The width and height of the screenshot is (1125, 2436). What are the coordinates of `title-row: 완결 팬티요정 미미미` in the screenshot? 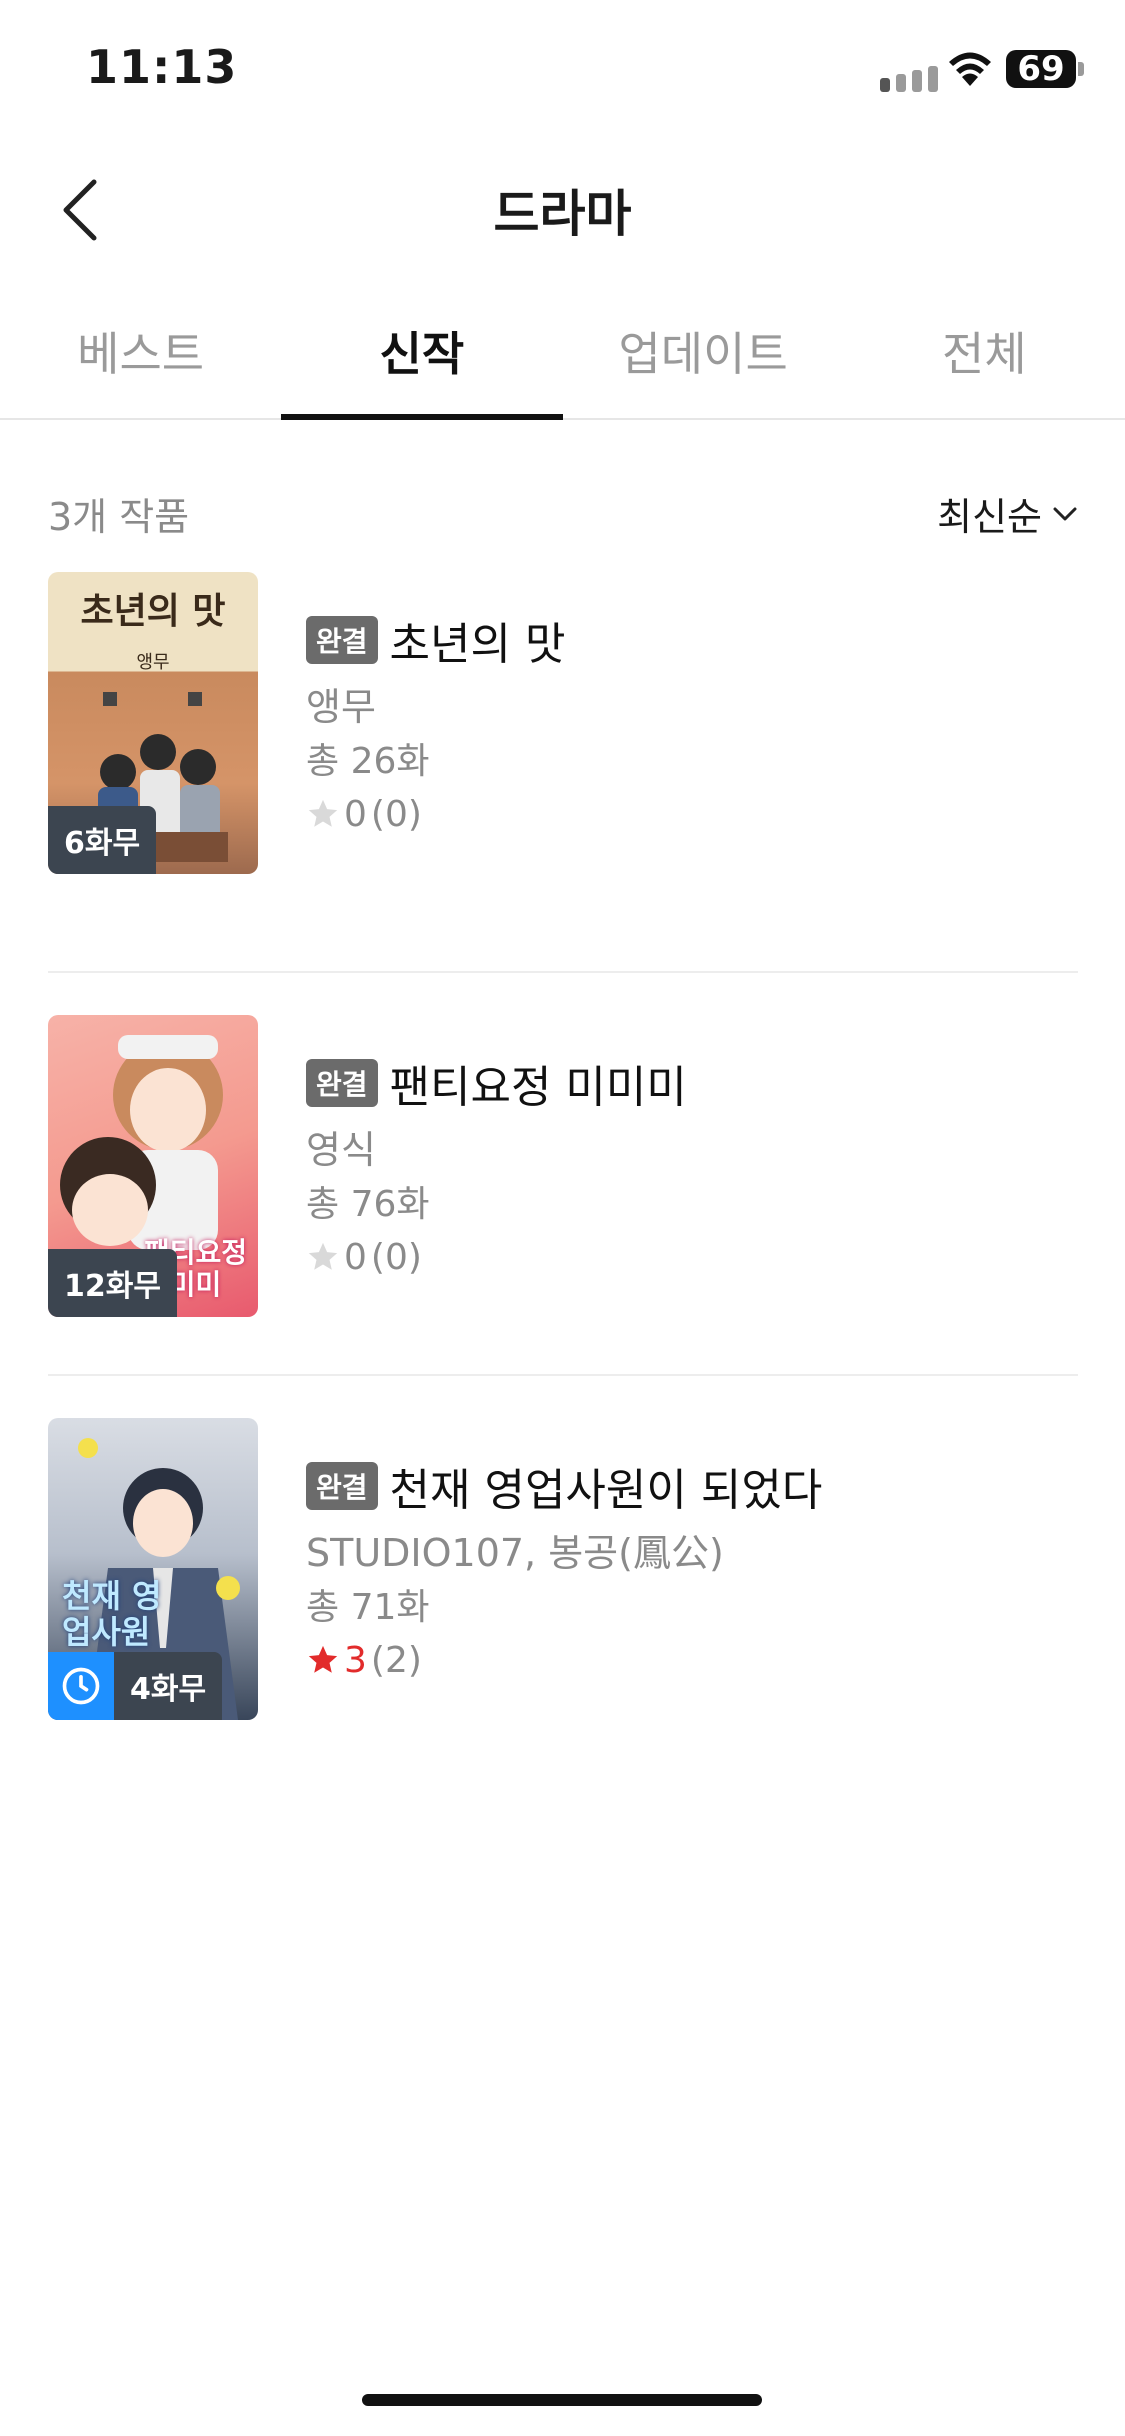 It's located at (686, 1083).